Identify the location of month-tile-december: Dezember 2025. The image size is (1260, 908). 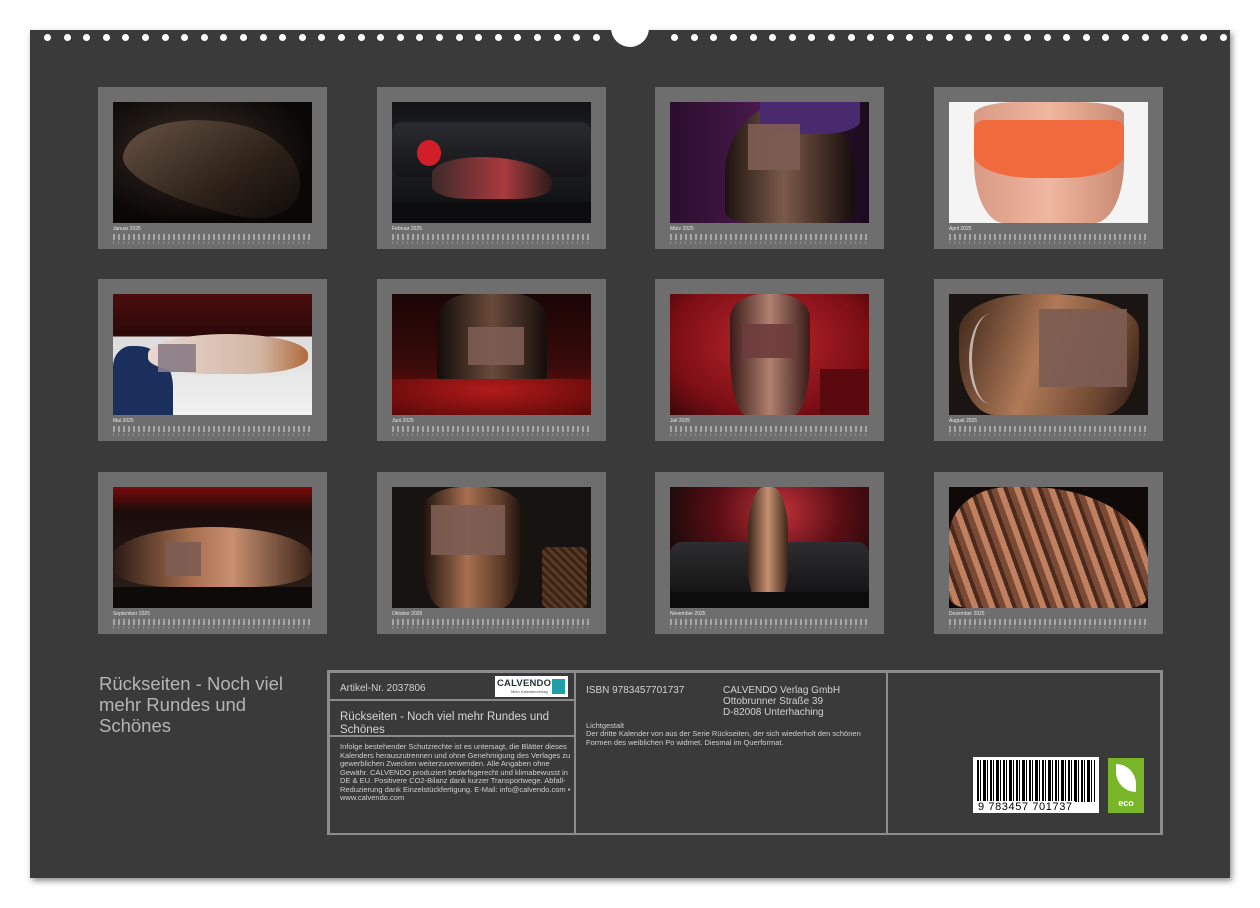
(1048, 553).